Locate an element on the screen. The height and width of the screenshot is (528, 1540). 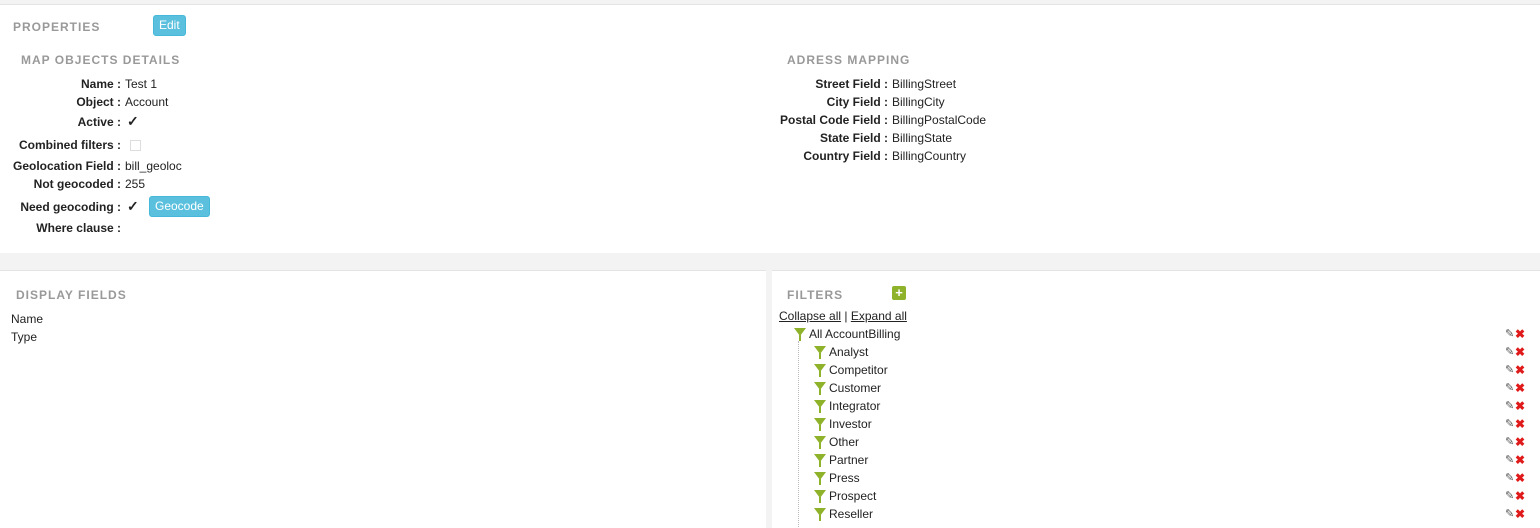
filter-label: Prospect is located at coordinates (853, 496).